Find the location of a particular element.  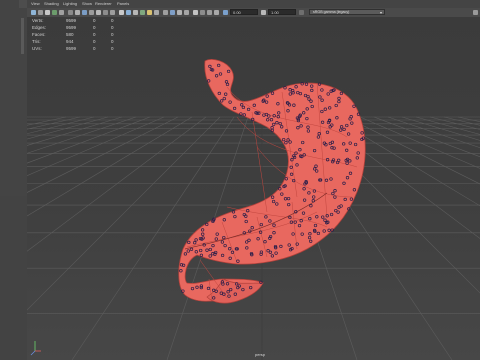

hud-label: Tris: is located at coordinates (36, 41).